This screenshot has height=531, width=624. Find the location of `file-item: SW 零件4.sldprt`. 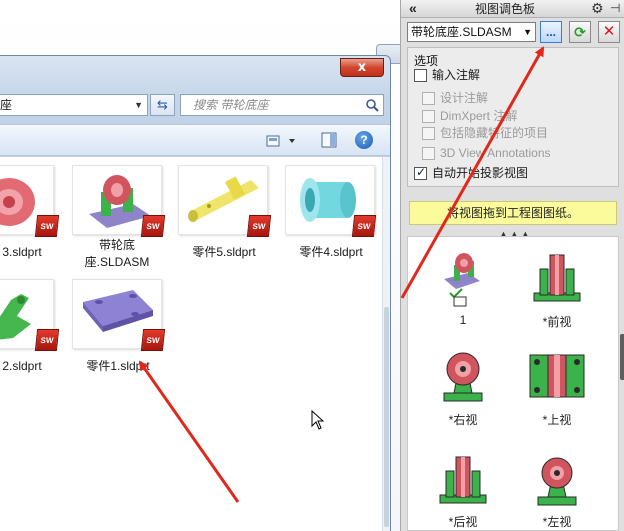

file-item: SW 零件4.sldprt is located at coordinates (331, 215).